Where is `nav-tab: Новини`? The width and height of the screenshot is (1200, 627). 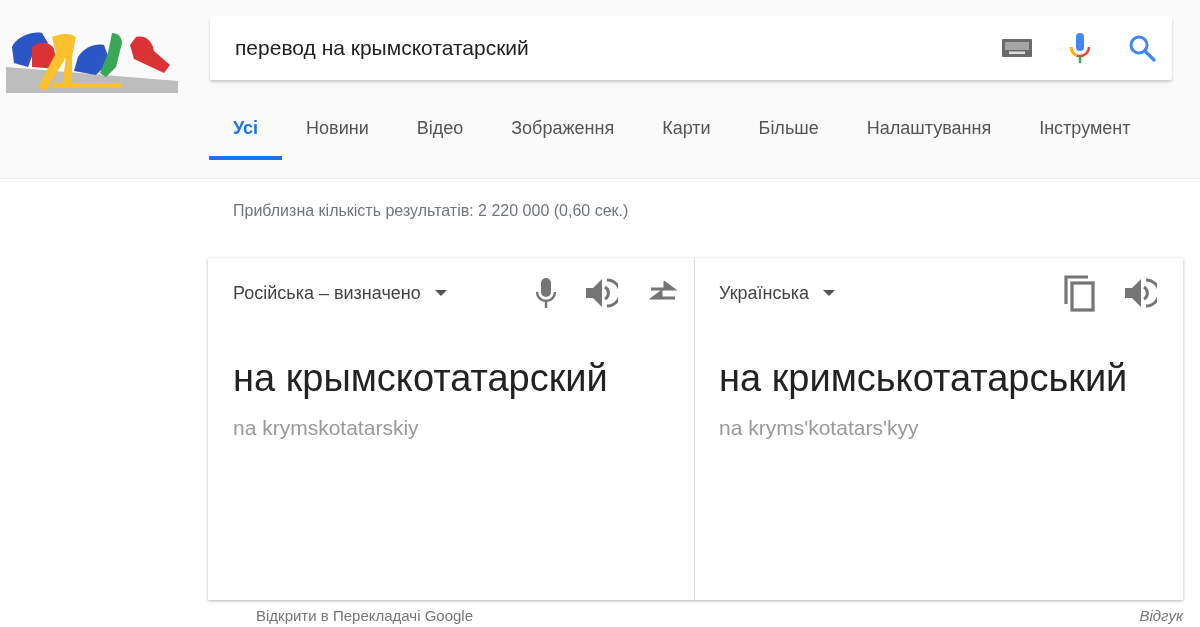 nav-tab: Новини is located at coordinates (337, 132).